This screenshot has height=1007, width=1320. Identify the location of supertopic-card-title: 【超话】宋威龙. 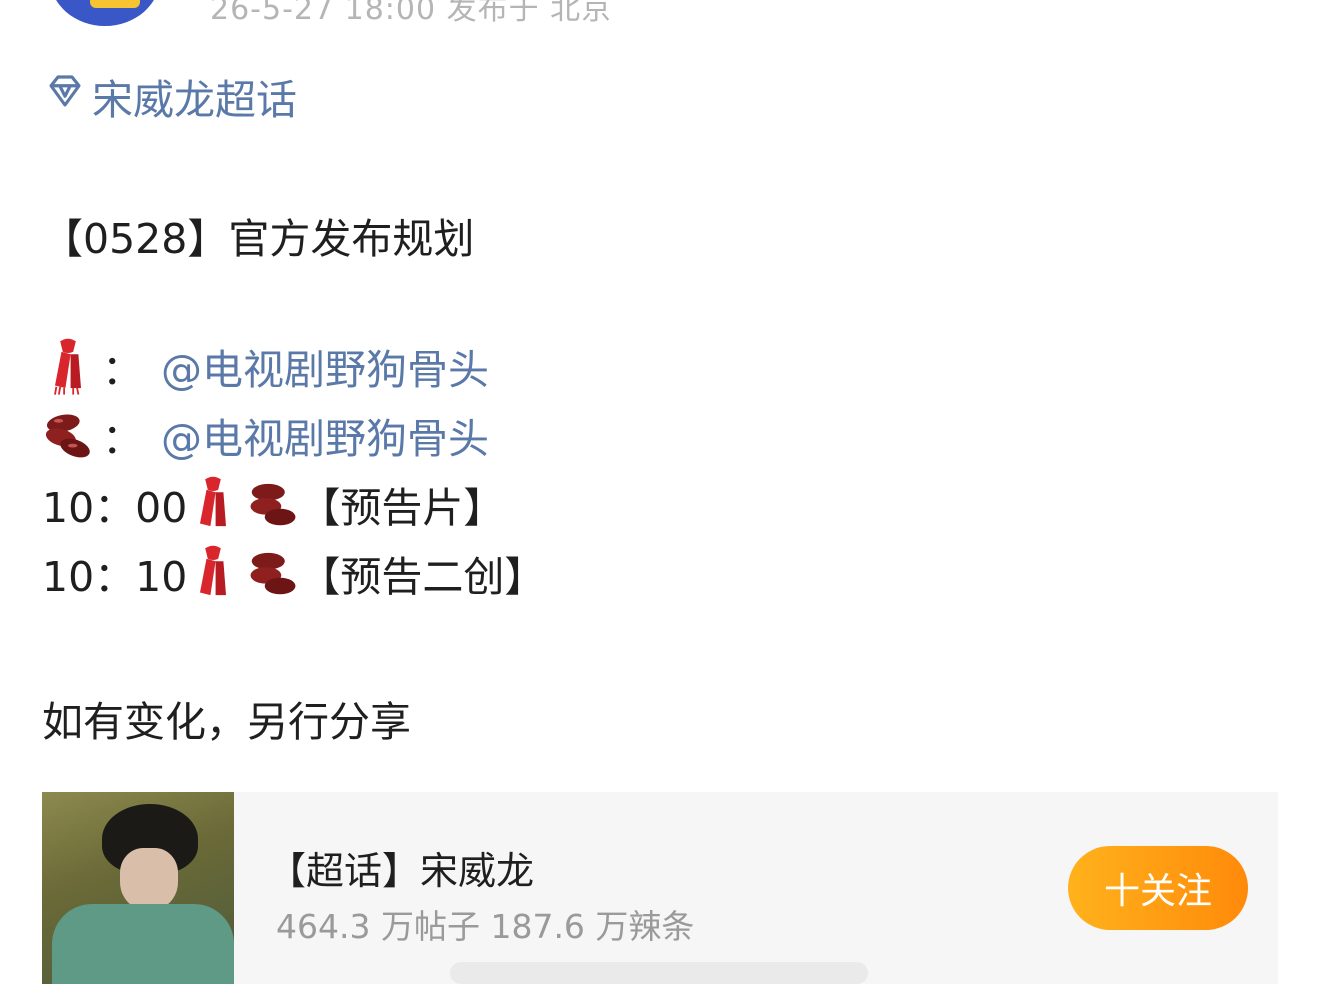
(401, 871).